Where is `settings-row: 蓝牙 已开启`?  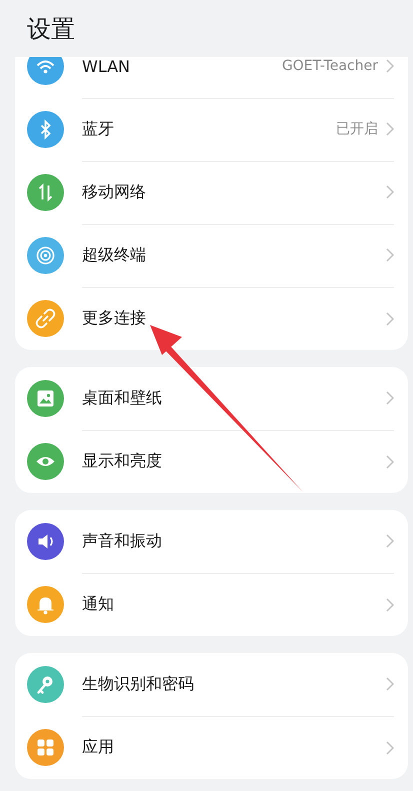 settings-row: 蓝牙 已开启 is located at coordinates (211, 129).